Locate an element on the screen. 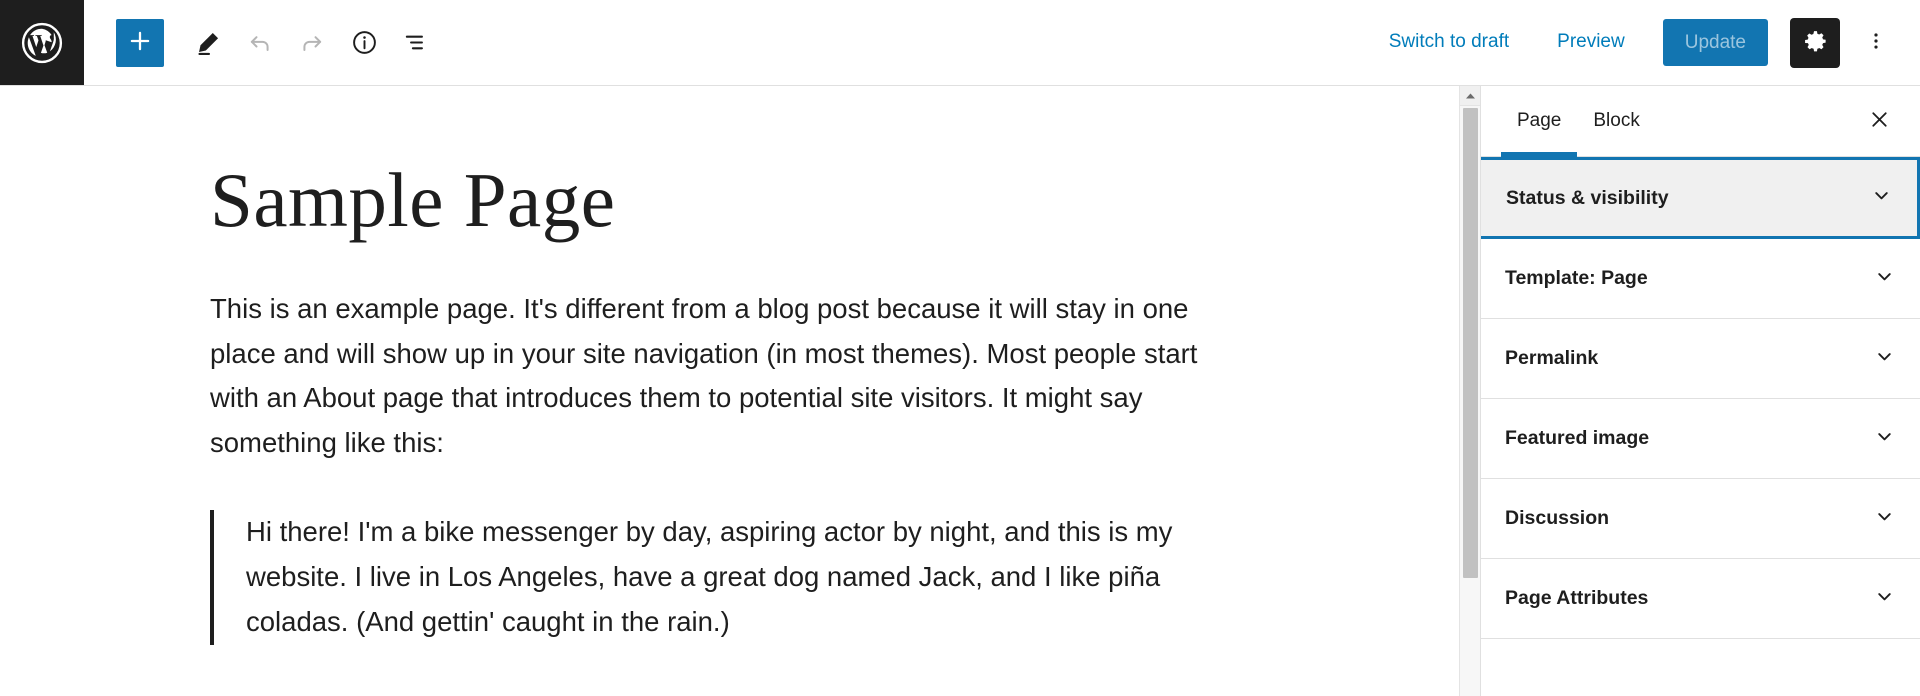 This screenshot has width=1920, height=696. preview-button: Preview is located at coordinates (1591, 42).